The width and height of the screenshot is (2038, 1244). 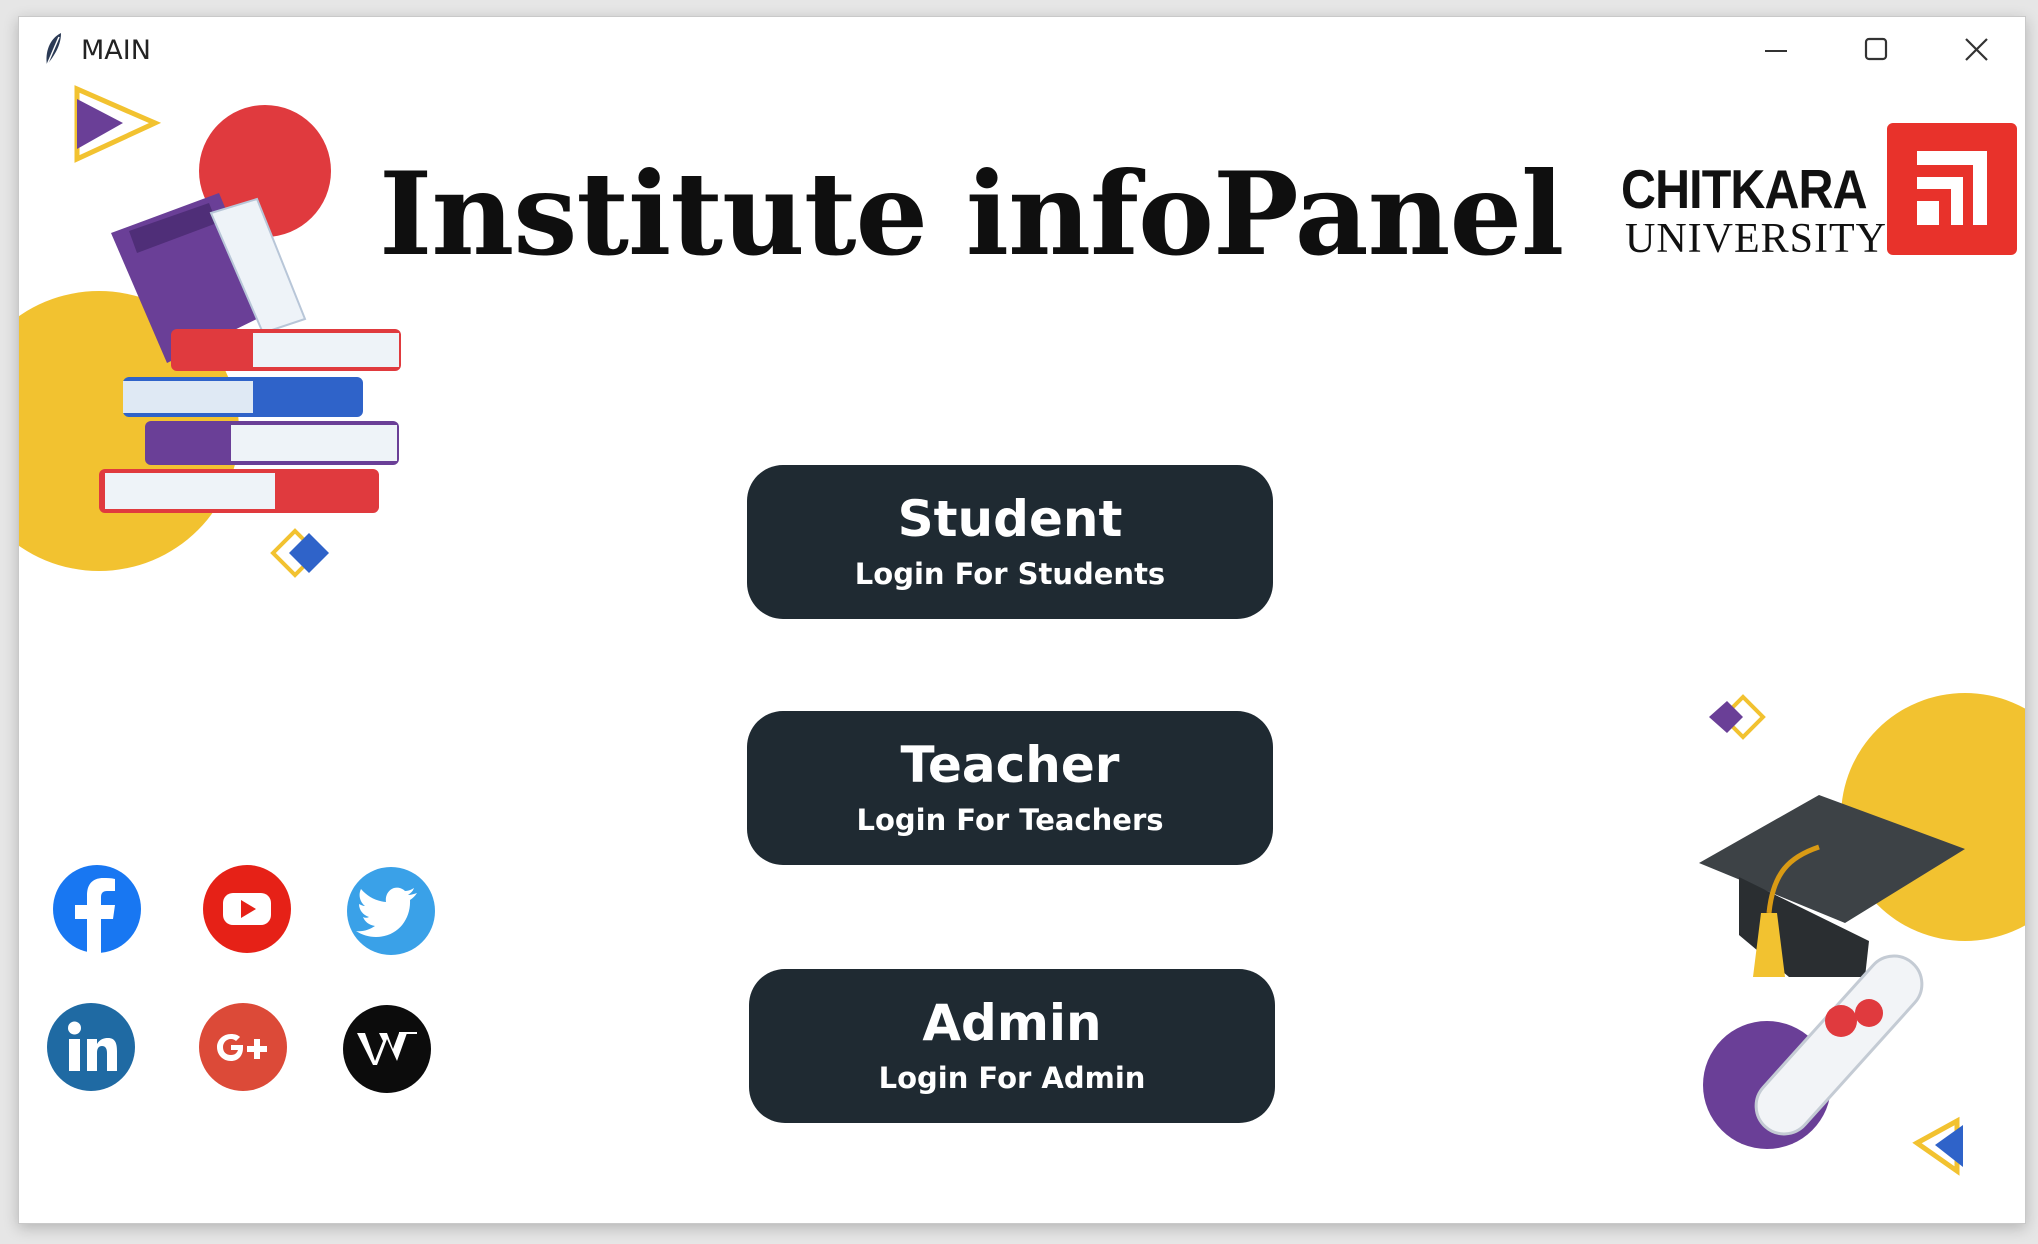 I want to click on close-icon, so click(x=1976, y=49).